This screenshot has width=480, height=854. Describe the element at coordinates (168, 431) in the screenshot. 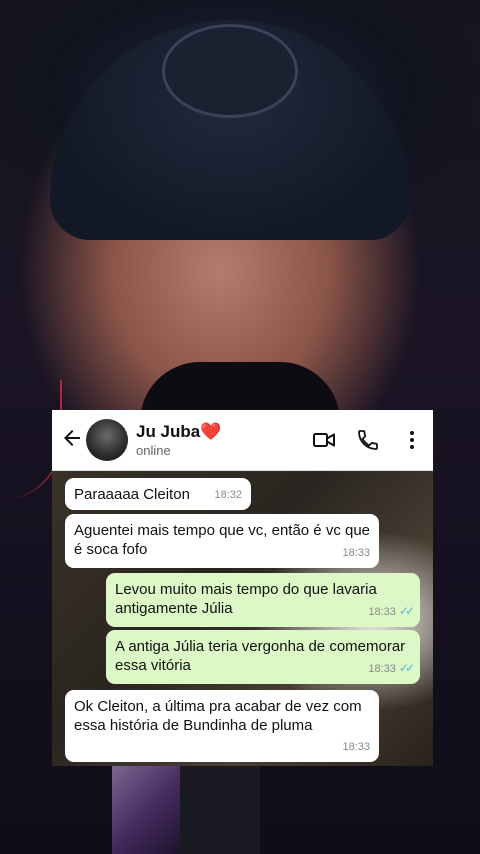

I see `contact-name-text: Ju Juba` at that location.